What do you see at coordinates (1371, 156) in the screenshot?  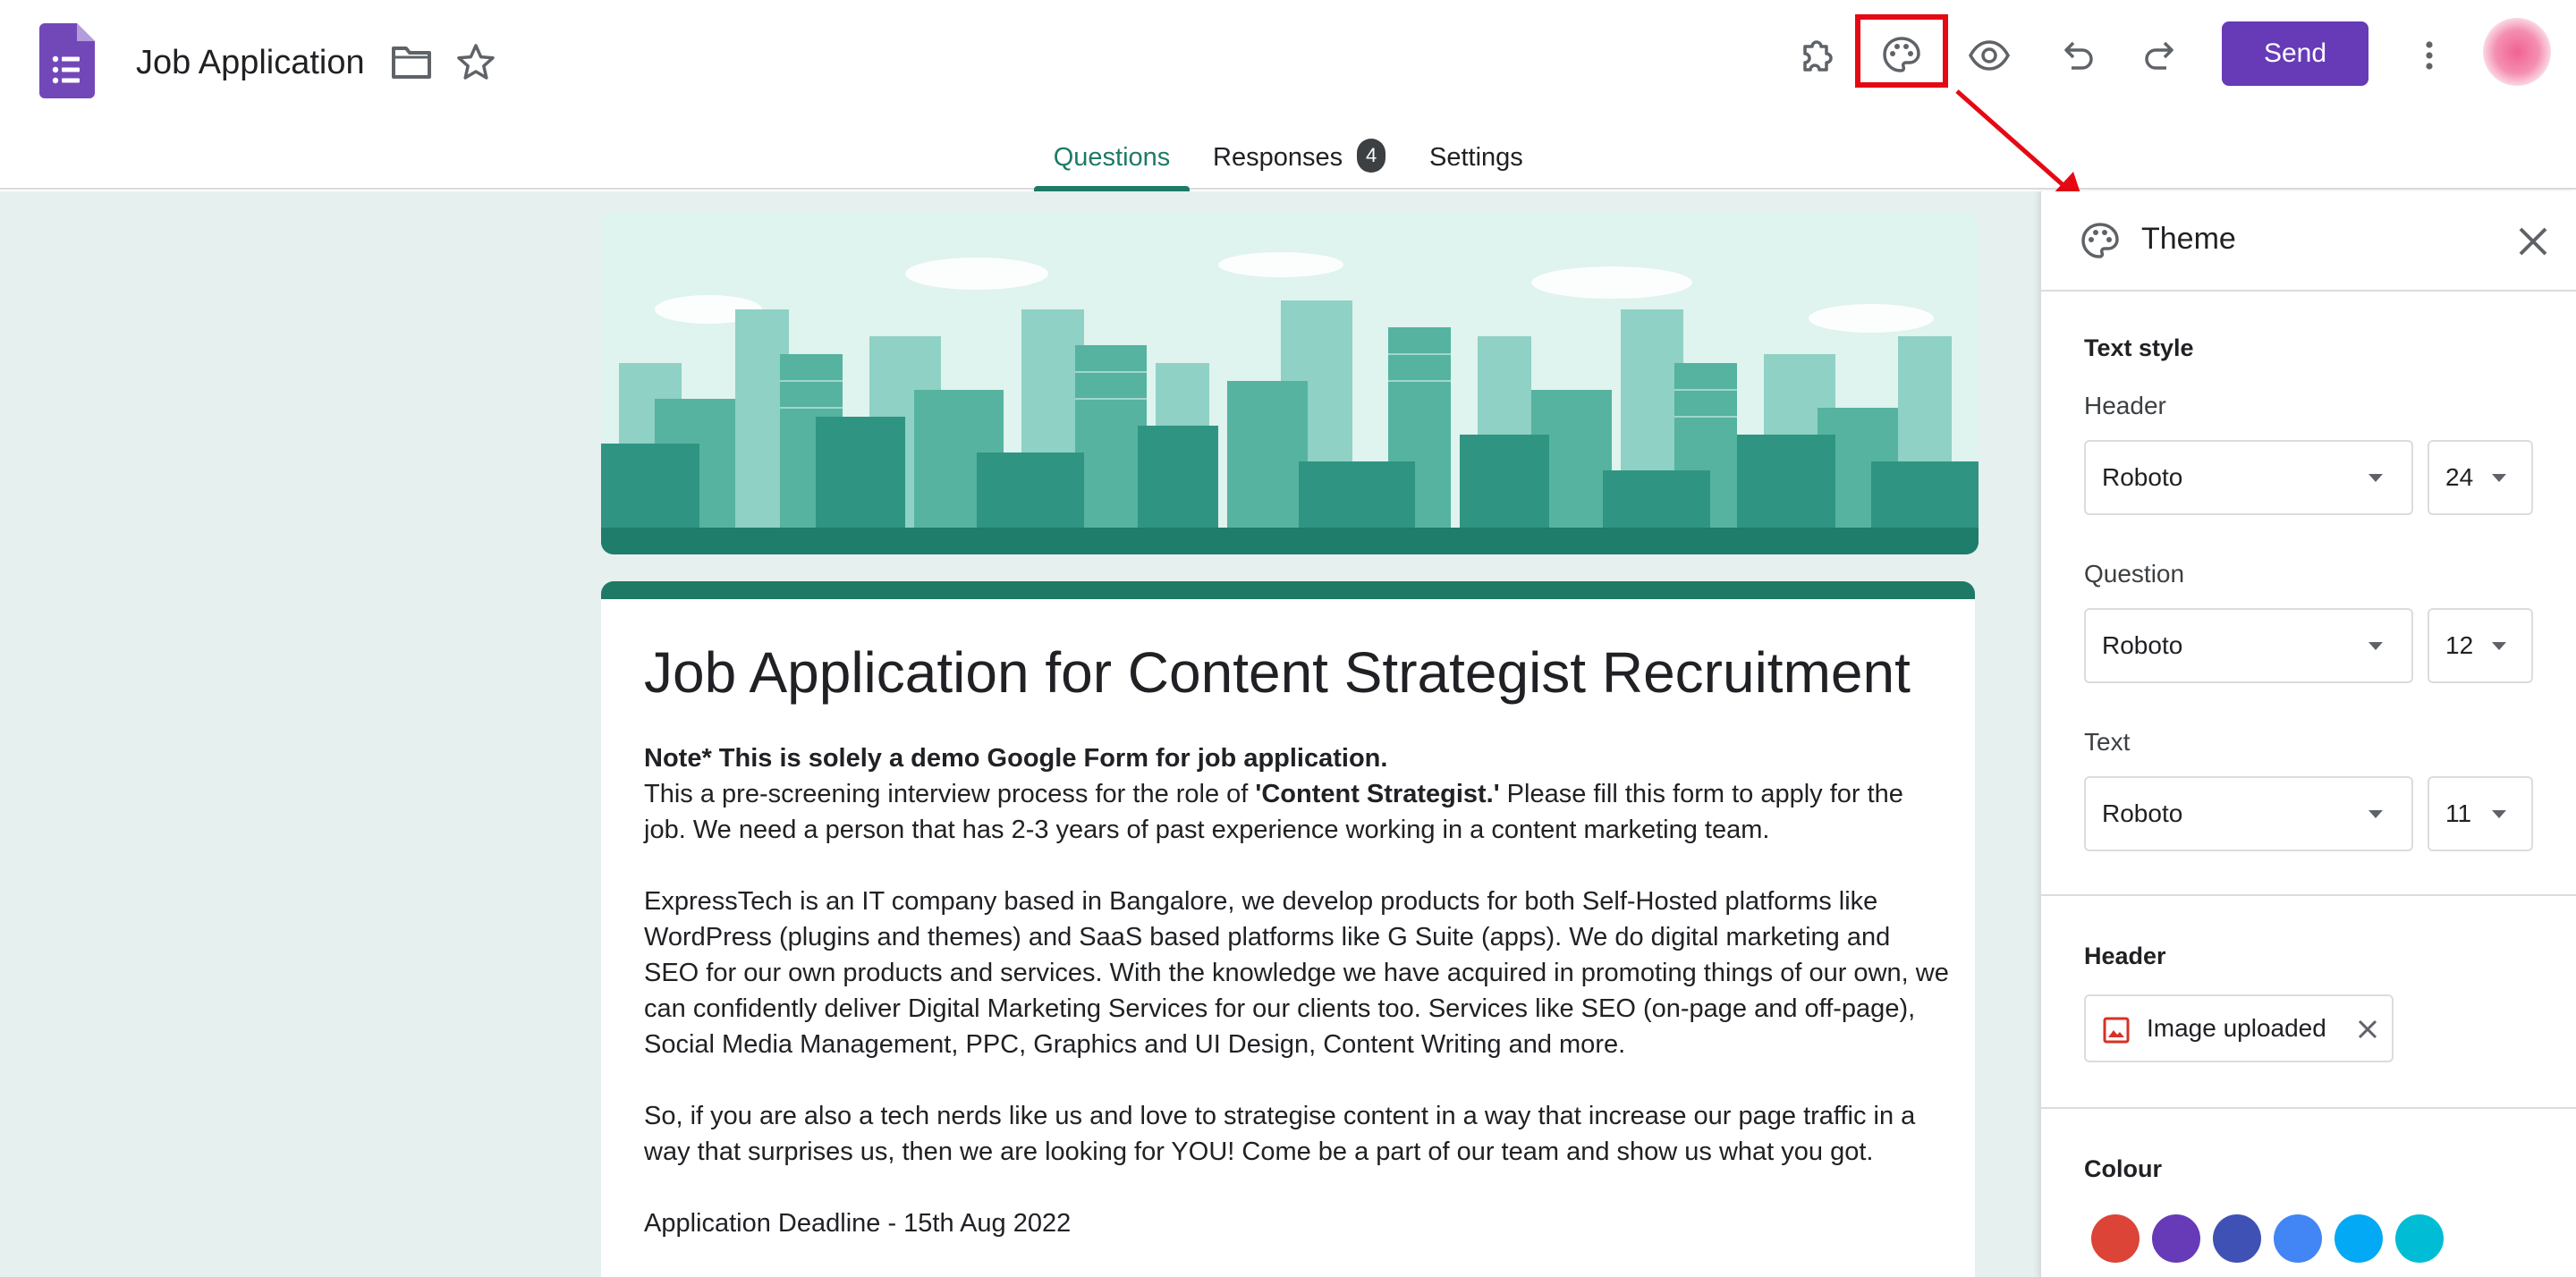 I see `responses-count-badge: 4` at bounding box center [1371, 156].